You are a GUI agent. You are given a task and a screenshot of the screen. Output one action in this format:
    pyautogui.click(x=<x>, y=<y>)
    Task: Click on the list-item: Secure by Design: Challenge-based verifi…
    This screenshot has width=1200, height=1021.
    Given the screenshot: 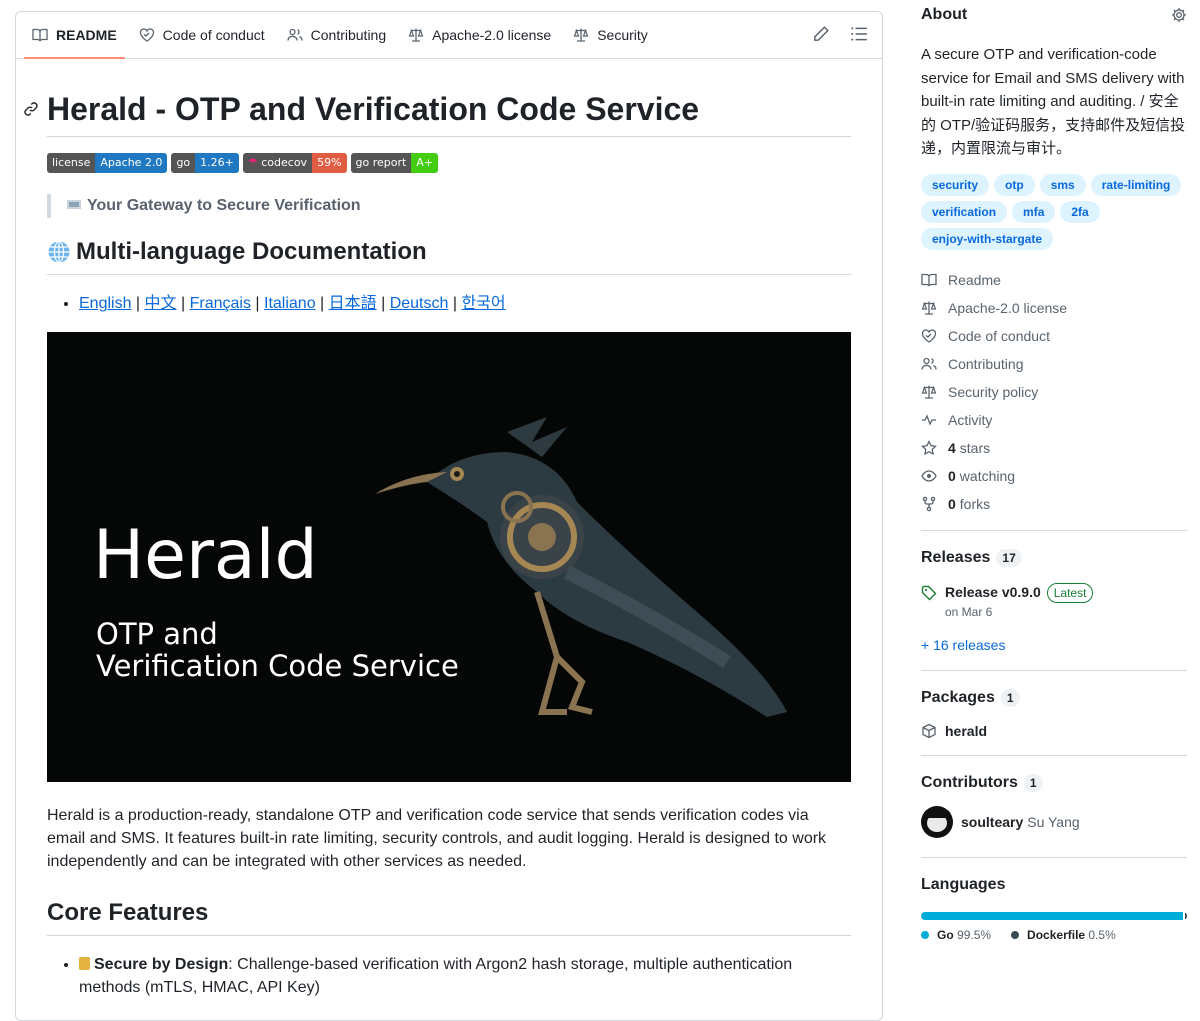 What is the action you would take?
    pyautogui.click(x=465, y=976)
    